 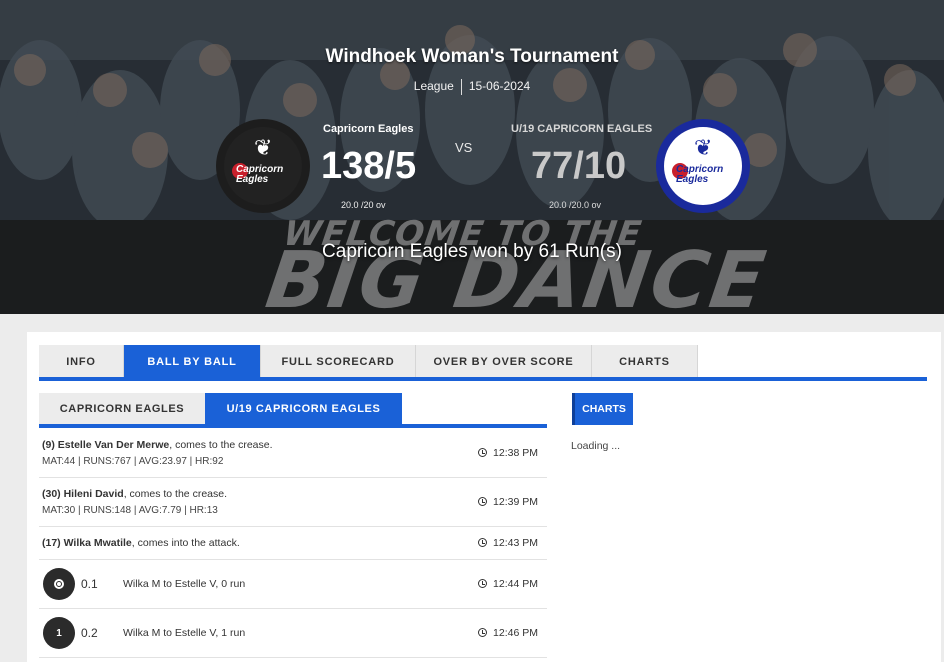 What do you see at coordinates (700, 174) in the screenshot?
I see `team-b-logo-text: Capricorn Eagles` at bounding box center [700, 174].